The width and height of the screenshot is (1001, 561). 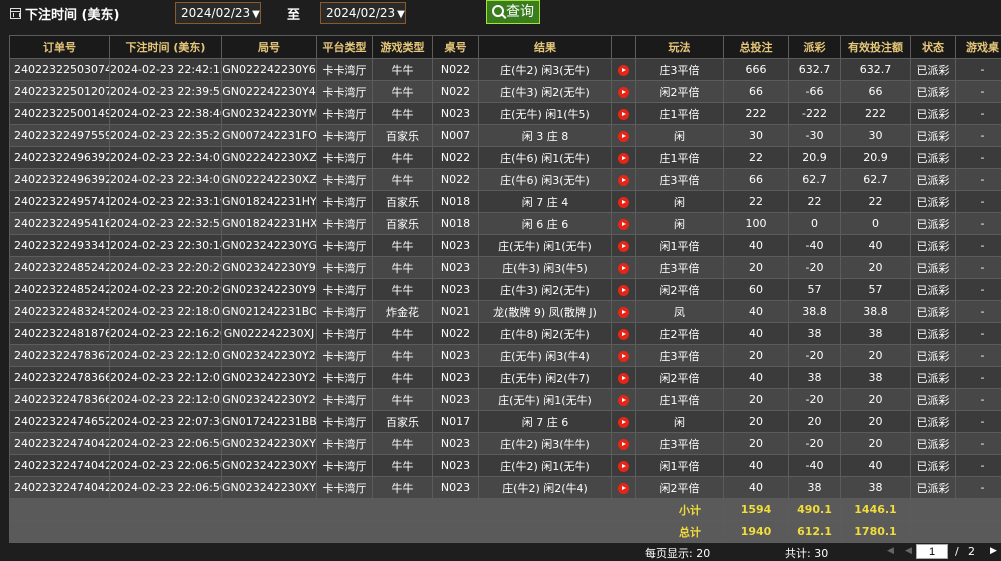 What do you see at coordinates (165, 223) in the screenshot?
I see `cell-bet-time: 2024-02-23 22:32:53` at bounding box center [165, 223].